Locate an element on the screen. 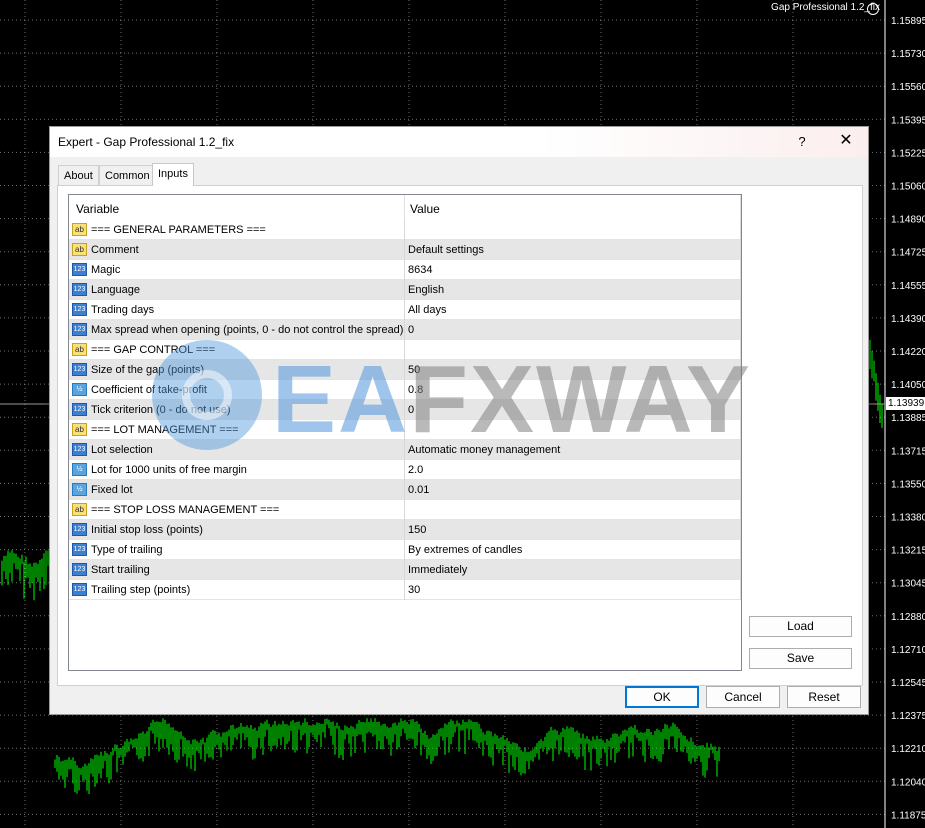 The image size is (925, 828). save-button: Save is located at coordinates (800, 658).